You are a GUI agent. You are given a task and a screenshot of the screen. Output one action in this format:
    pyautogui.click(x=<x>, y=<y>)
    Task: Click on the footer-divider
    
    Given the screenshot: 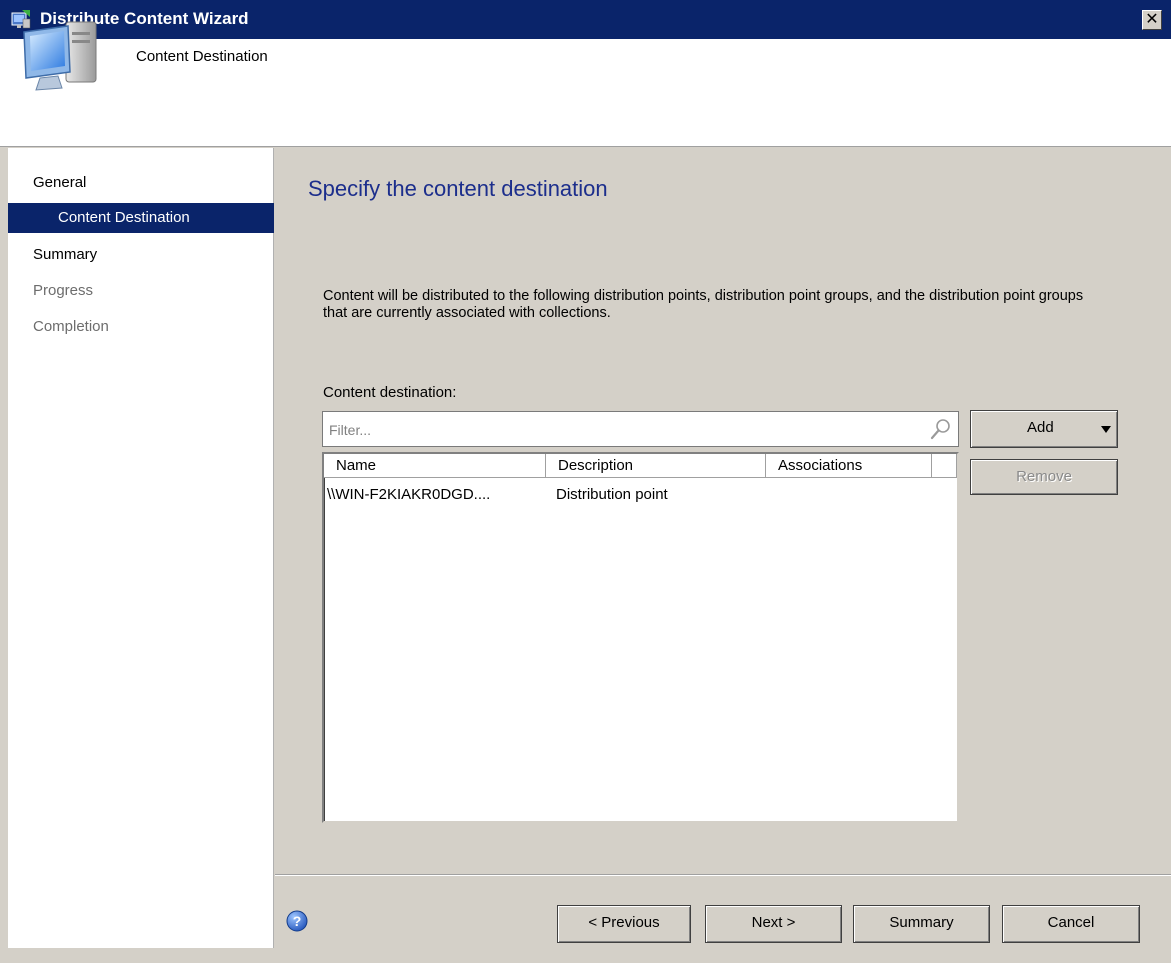 What is the action you would take?
    pyautogui.click(x=723, y=875)
    